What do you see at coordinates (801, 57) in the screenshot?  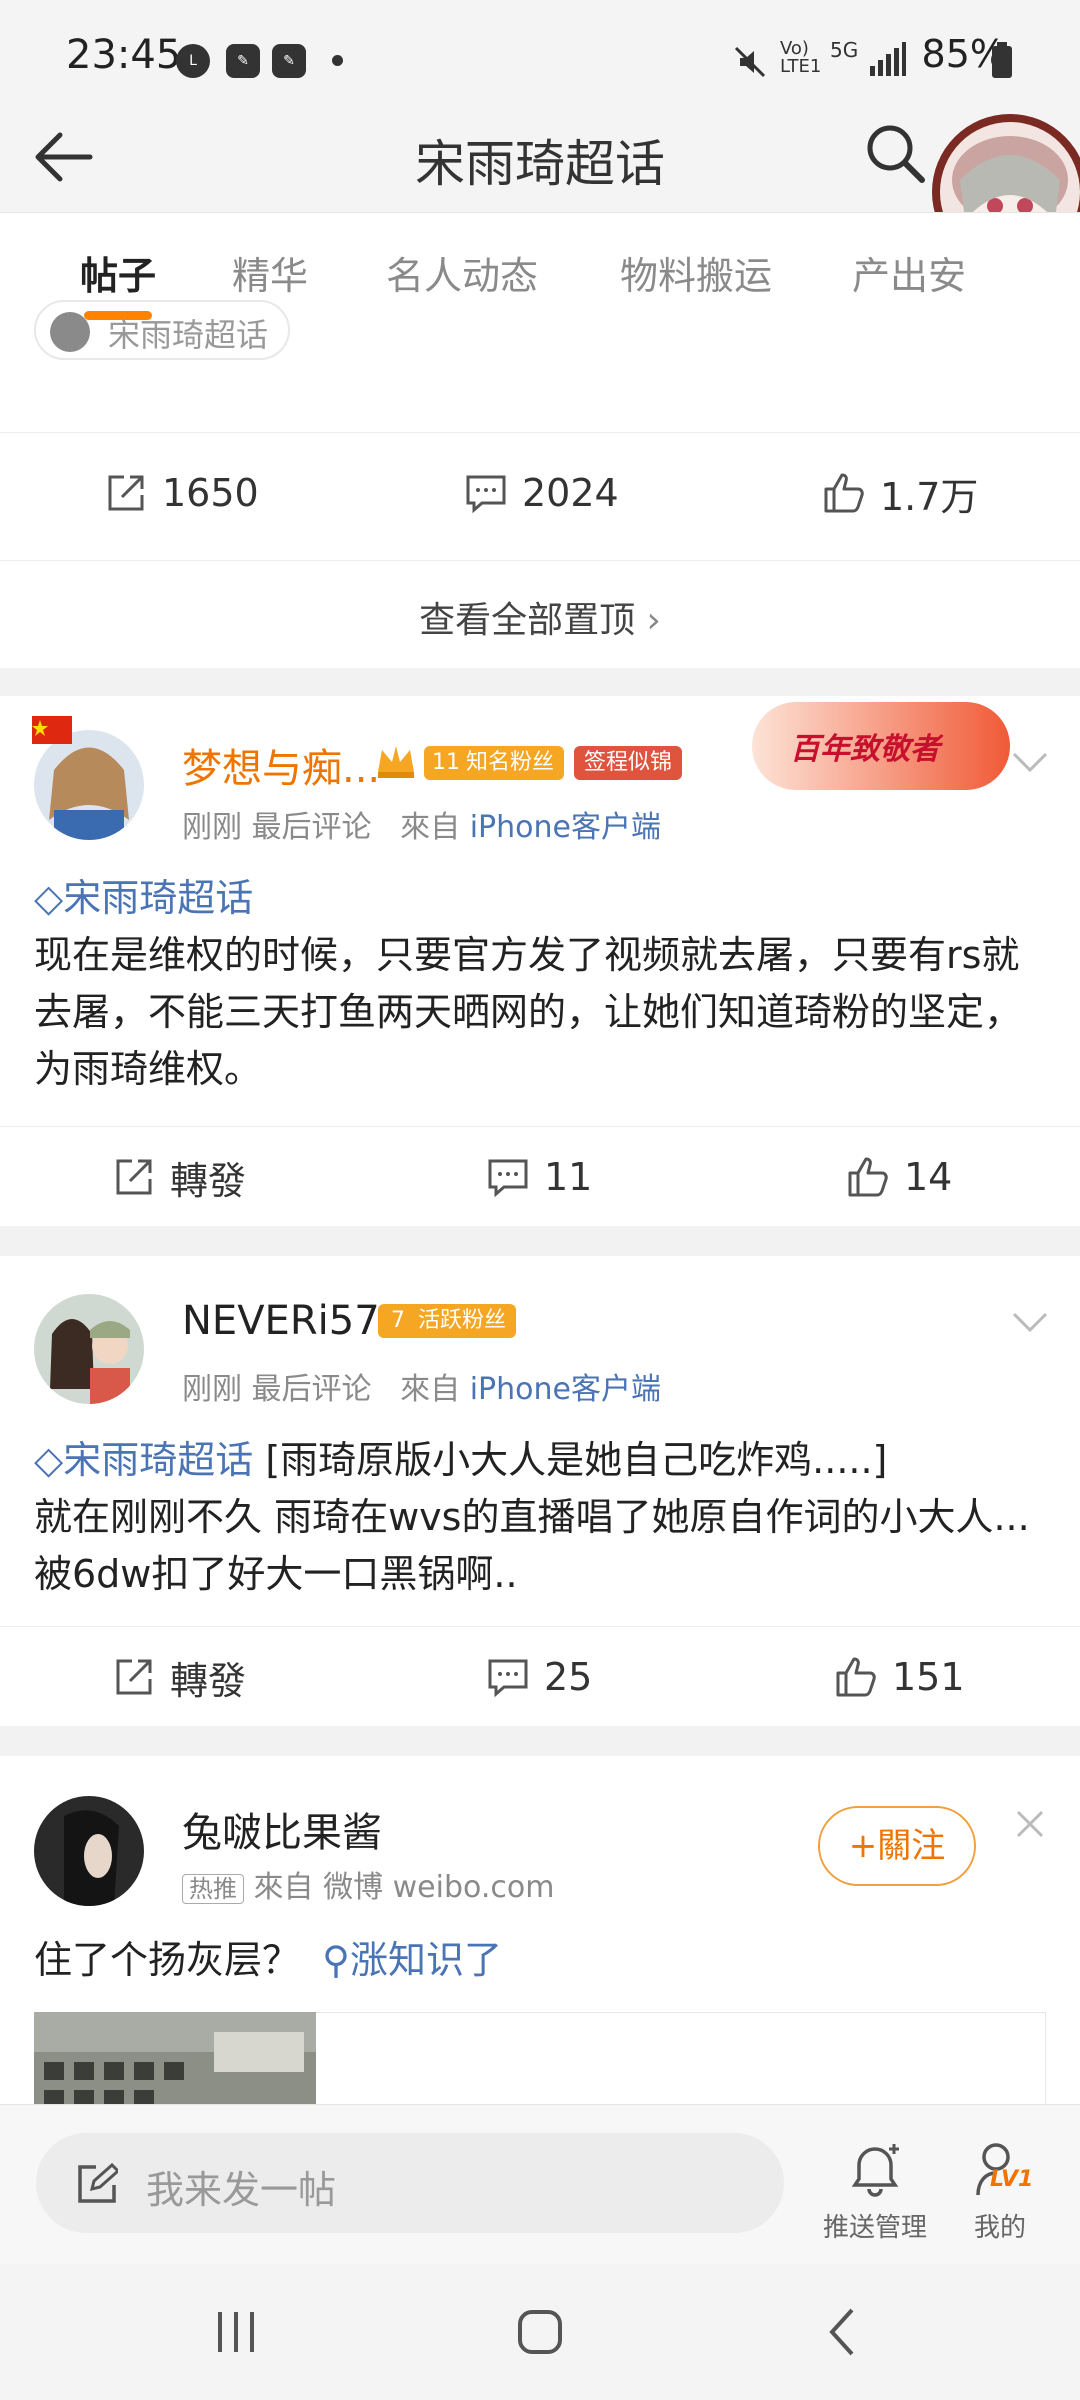 I see `lte-icon: Vo) LTE1` at bounding box center [801, 57].